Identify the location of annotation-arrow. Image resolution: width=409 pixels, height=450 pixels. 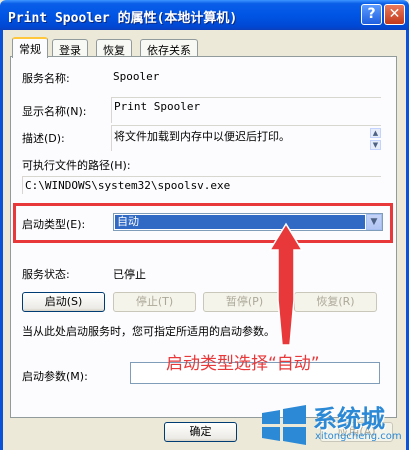
(286, 284).